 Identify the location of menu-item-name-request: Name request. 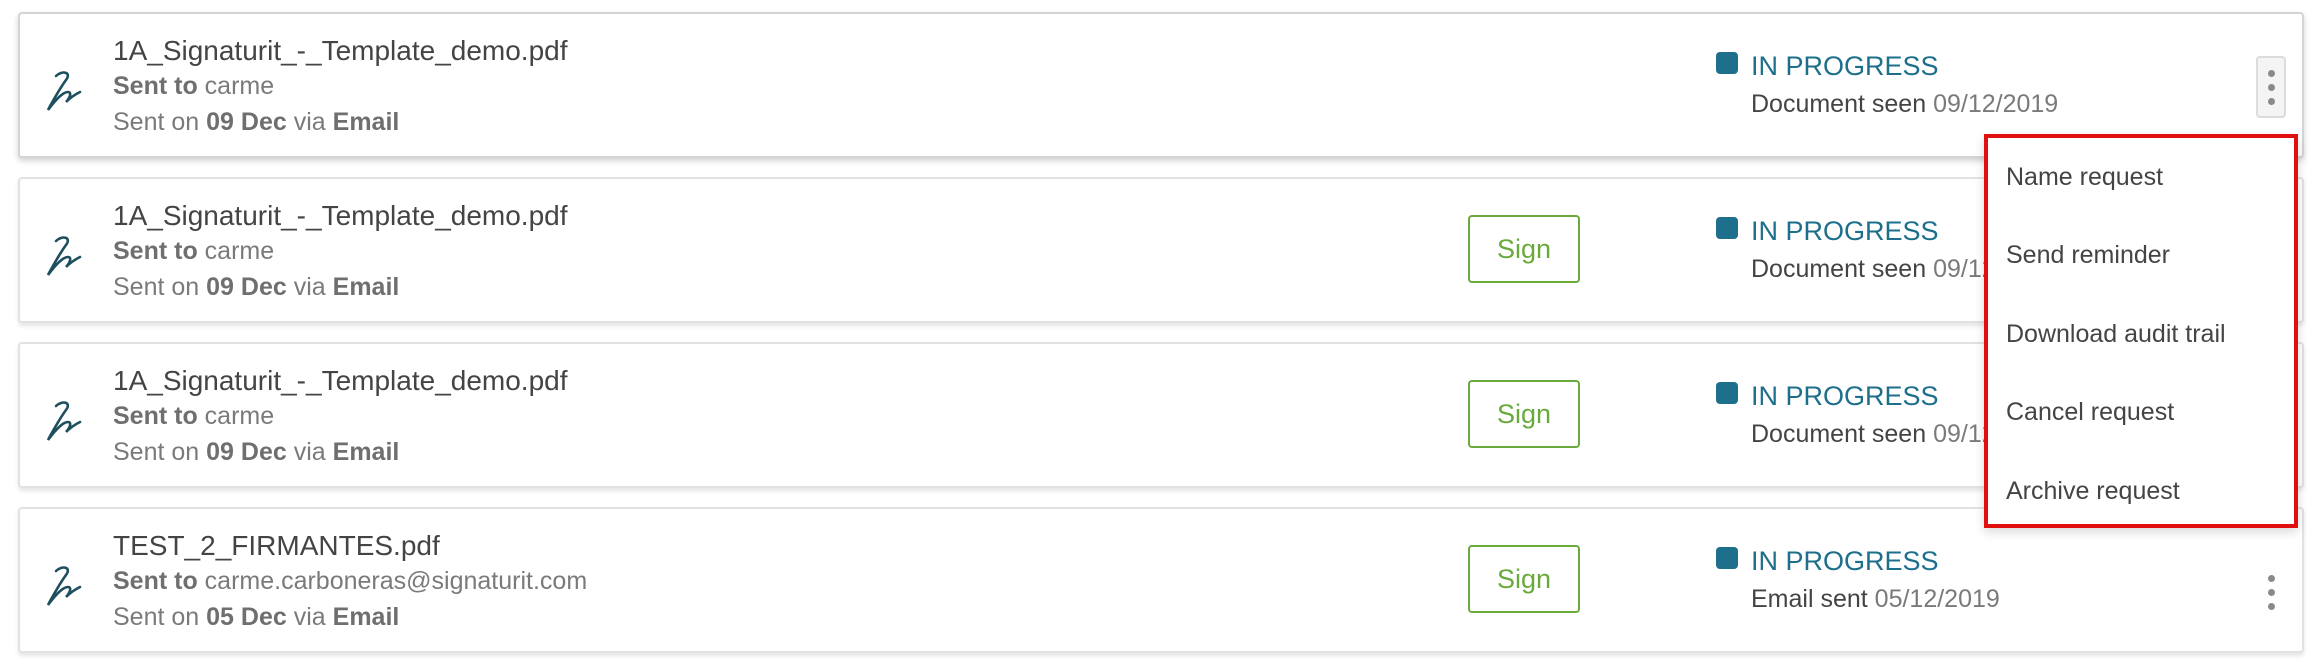
(2141, 177).